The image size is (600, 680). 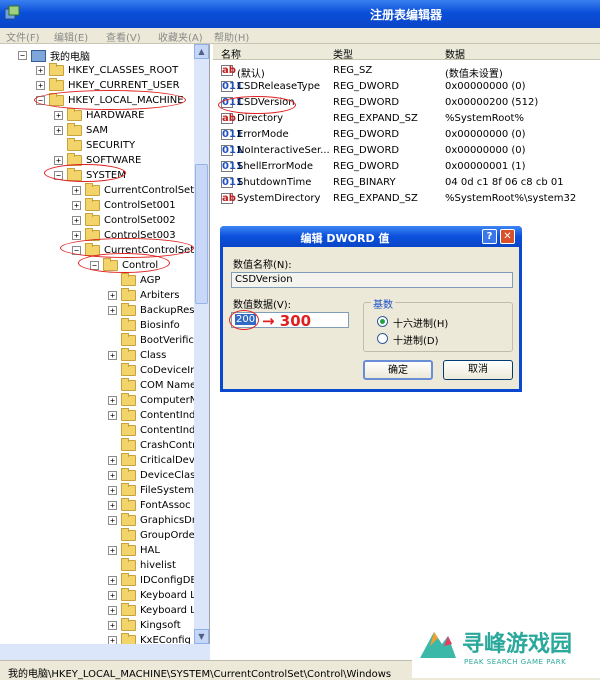 What do you see at coordinates (94, 145) in the screenshot?
I see `tree-item: SECURITY` at bounding box center [94, 145].